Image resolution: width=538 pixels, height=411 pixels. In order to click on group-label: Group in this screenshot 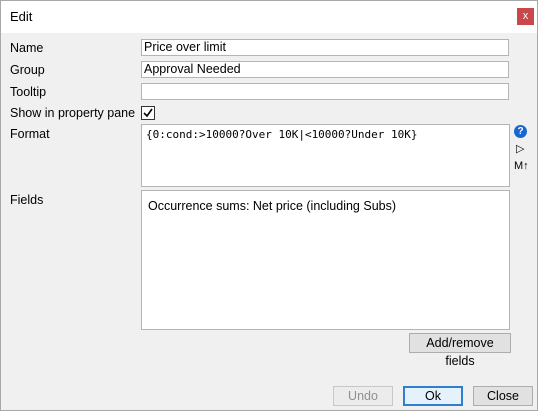, I will do `click(27, 70)`.